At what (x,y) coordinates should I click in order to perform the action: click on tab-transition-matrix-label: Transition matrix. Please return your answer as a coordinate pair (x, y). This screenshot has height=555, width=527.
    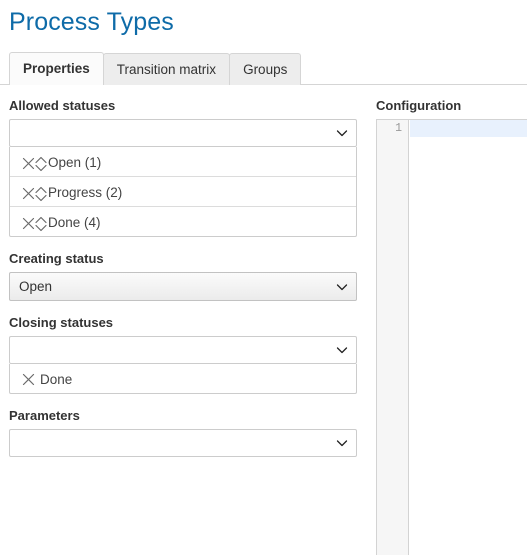
    Looking at the image, I should click on (166, 69).